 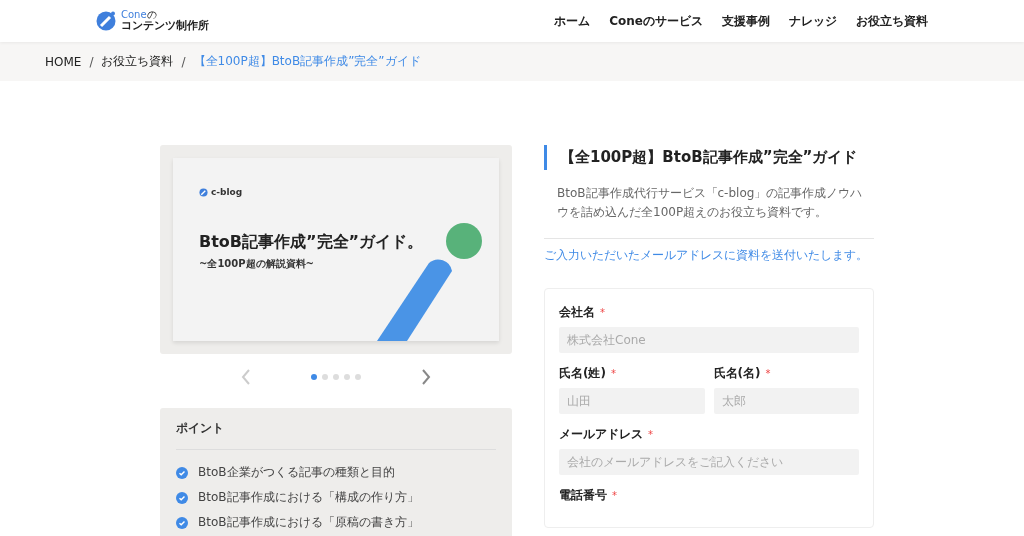 I want to click on nav-link: ナレッジ, so click(x=813, y=21).